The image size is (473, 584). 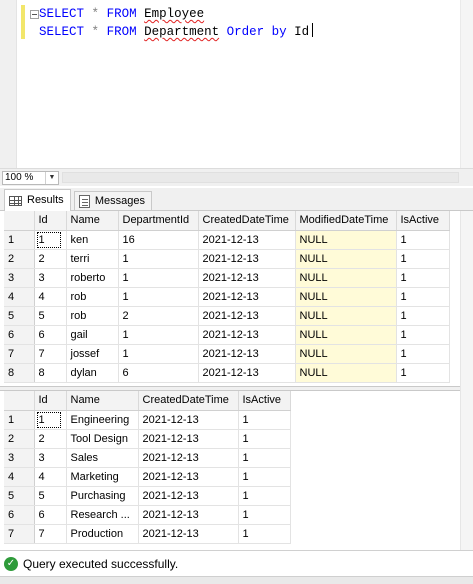 I want to click on grid-cell: Purchasing, so click(x=102, y=496).